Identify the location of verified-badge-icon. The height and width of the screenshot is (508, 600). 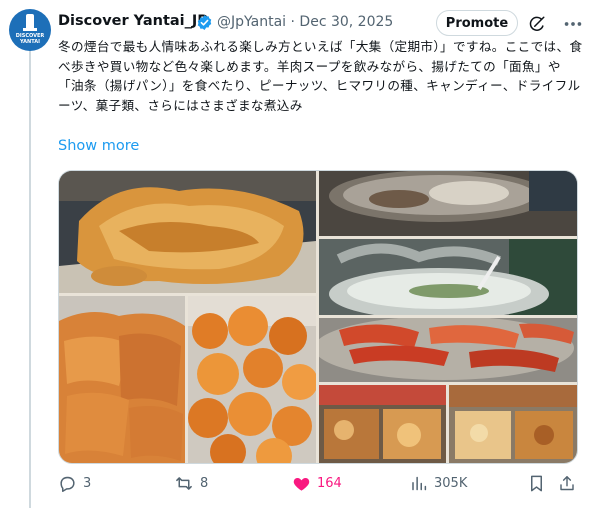
(204, 22).